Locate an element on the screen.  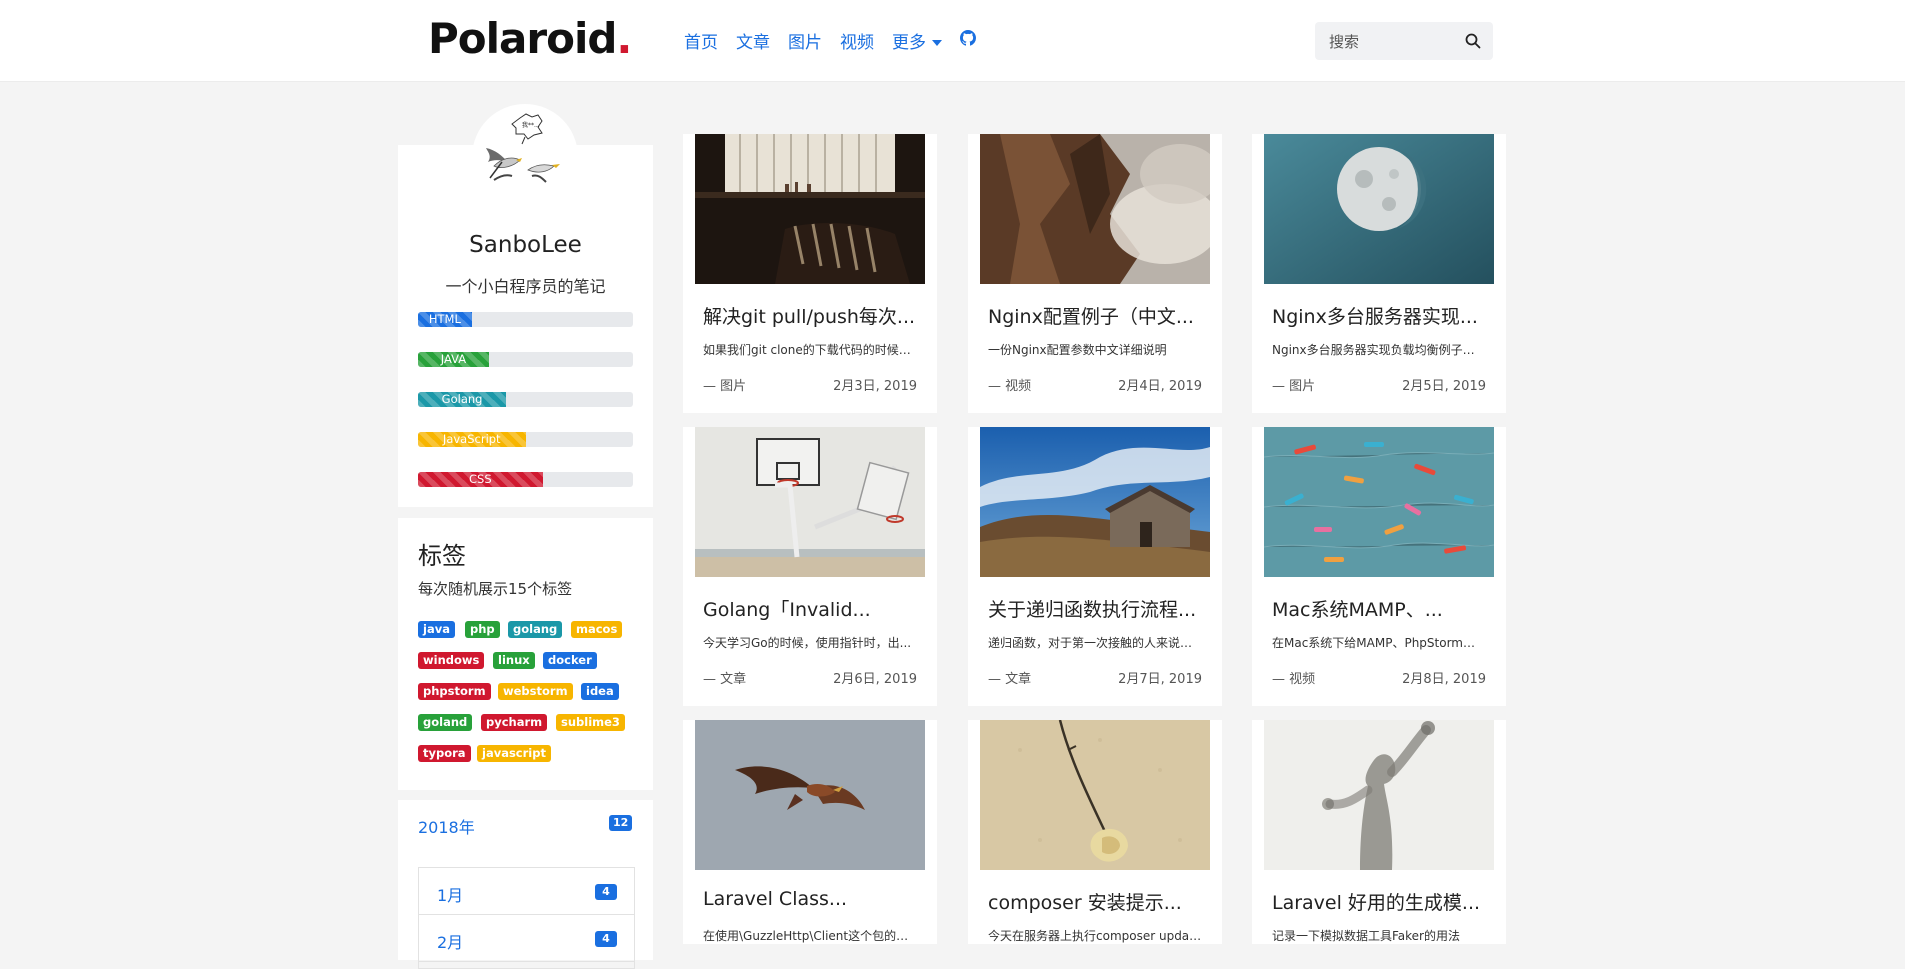
skill-bar-html: HTML is located at coordinates (525, 319).